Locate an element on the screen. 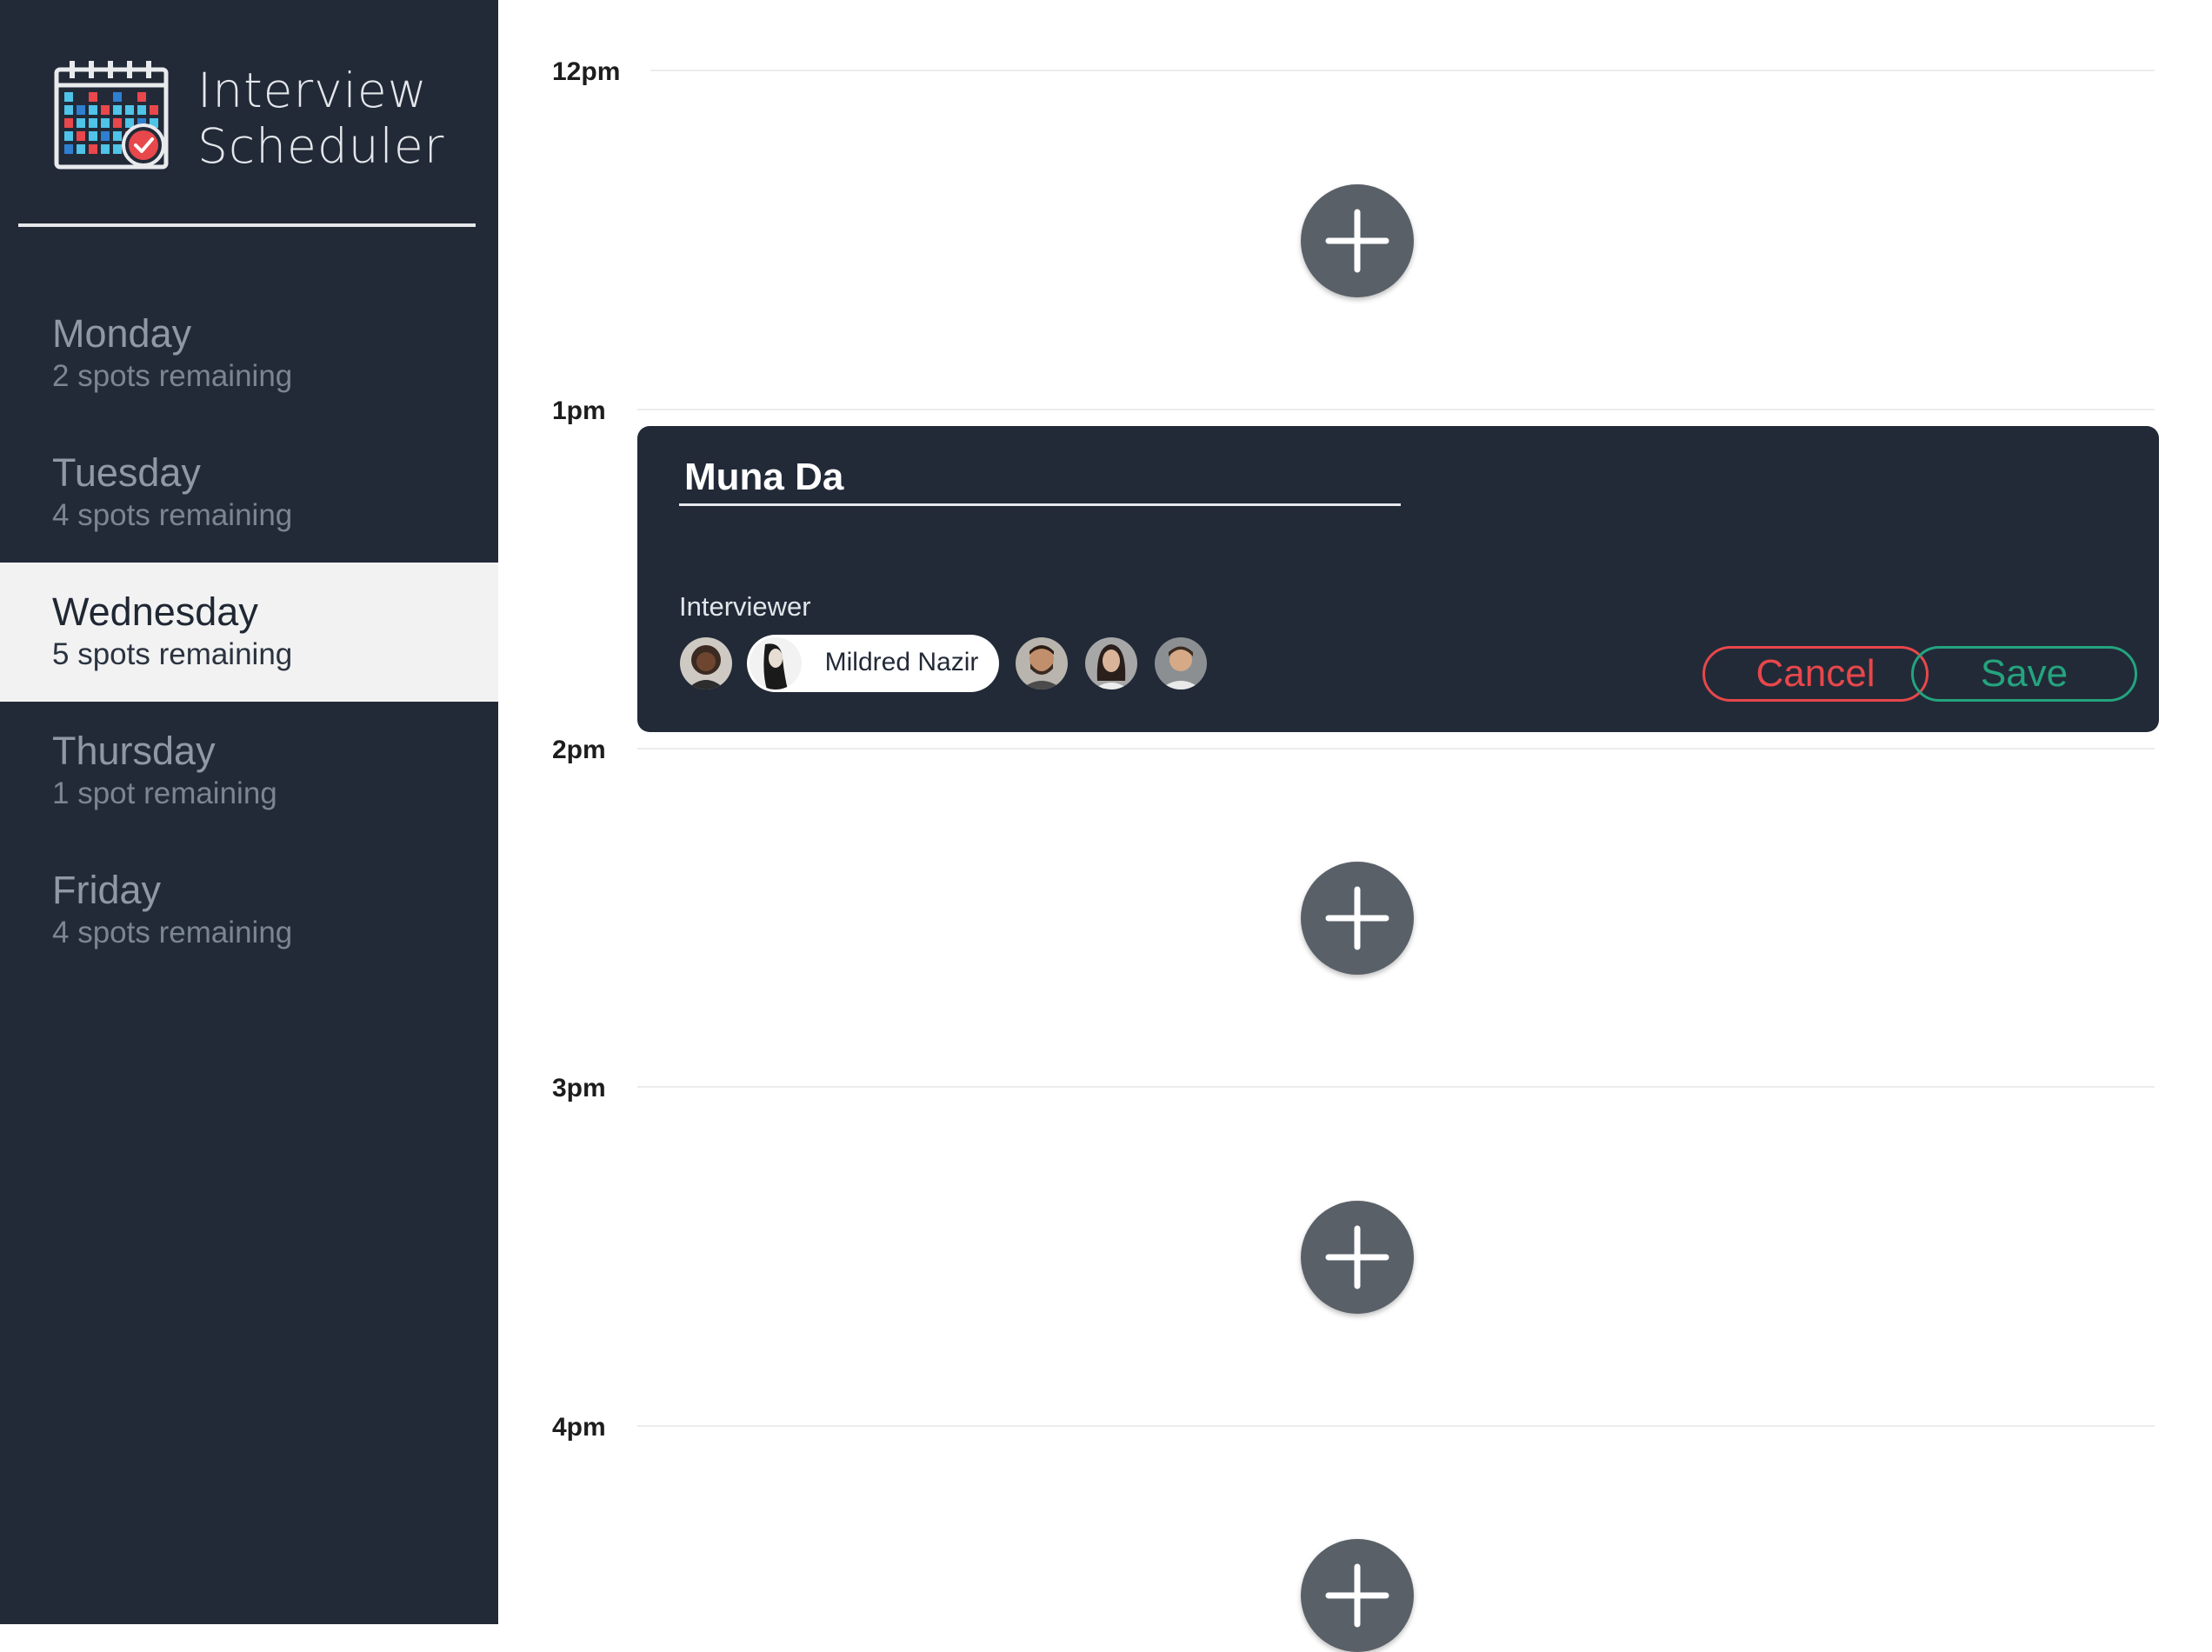  slot-time-12pm: 12pm is located at coordinates (586, 71).